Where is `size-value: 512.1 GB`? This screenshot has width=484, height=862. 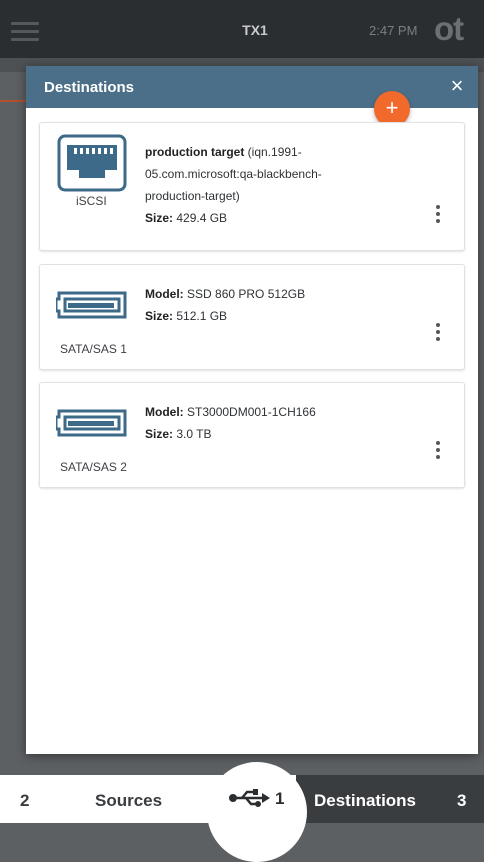 size-value: 512.1 GB is located at coordinates (202, 316).